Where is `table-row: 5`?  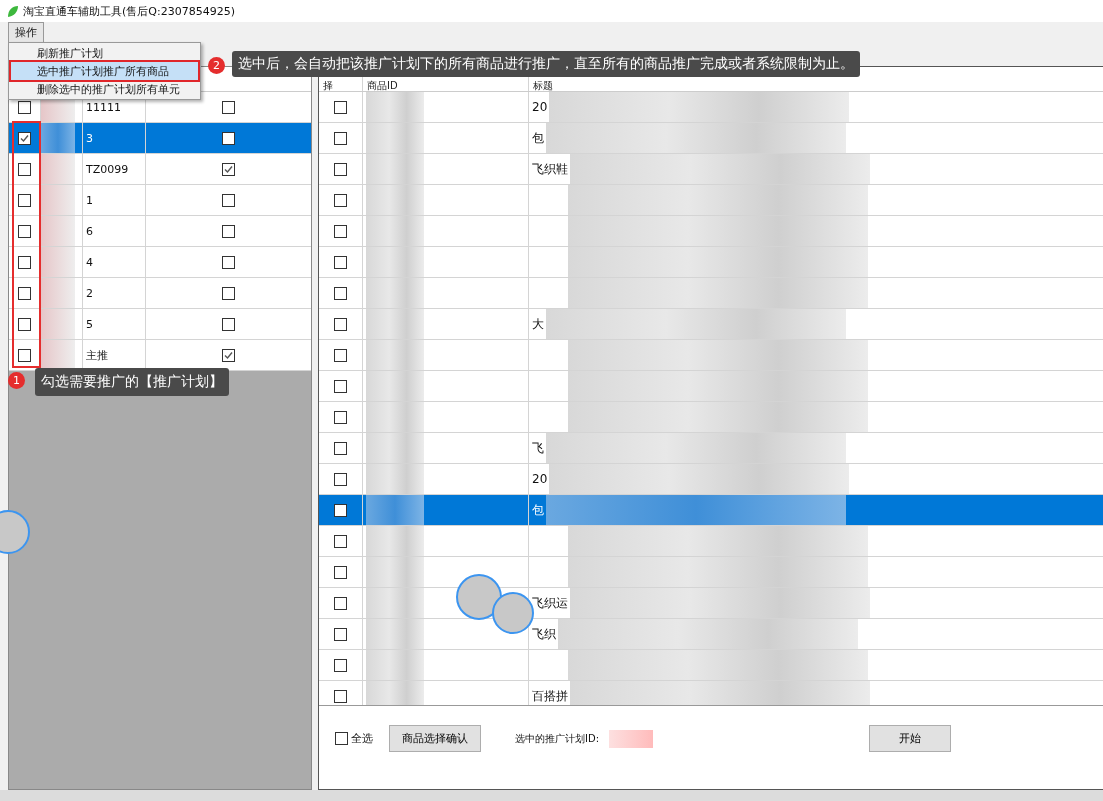 table-row: 5 is located at coordinates (160, 324).